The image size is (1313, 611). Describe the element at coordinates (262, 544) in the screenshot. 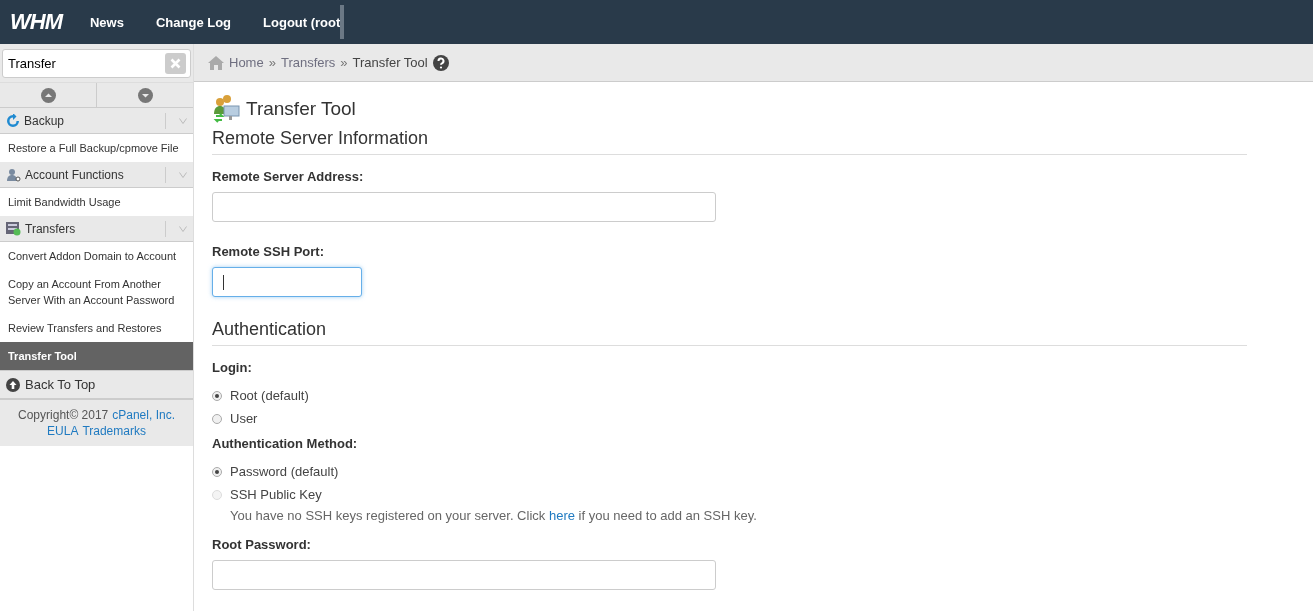

I see `field-label: Root Password:` at that location.